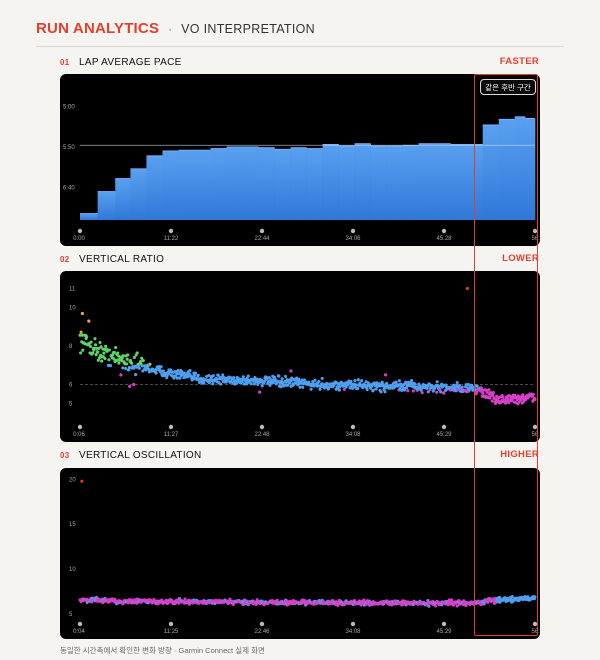 The image size is (600, 660). Describe the element at coordinates (175, 29) in the screenshot. I see `page-header: RUN ANALYTICS · VO INTERPRETATION` at that location.